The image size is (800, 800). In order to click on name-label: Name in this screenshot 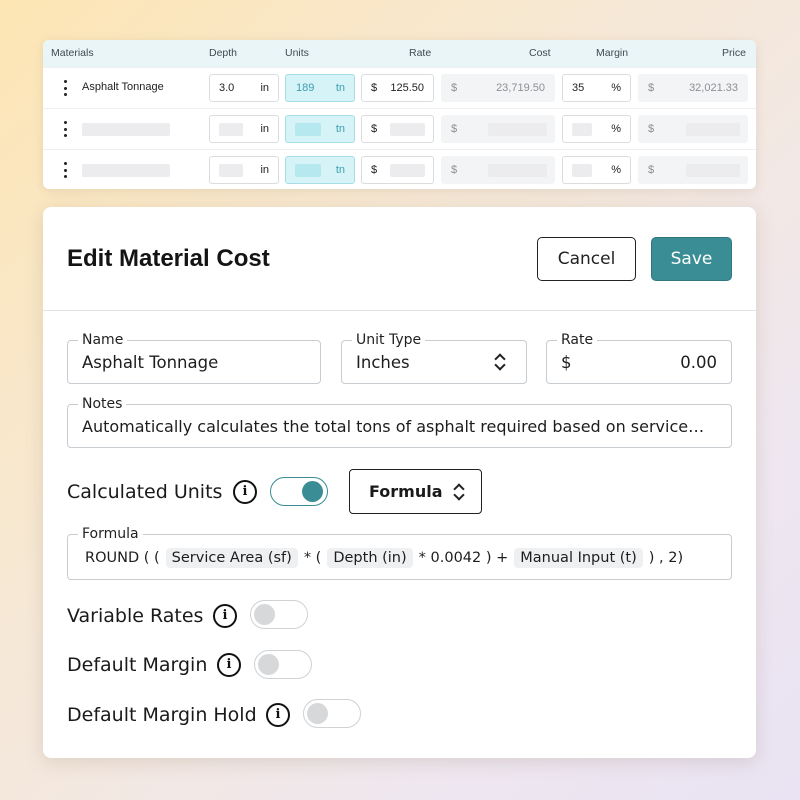, I will do `click(103, 340)`.